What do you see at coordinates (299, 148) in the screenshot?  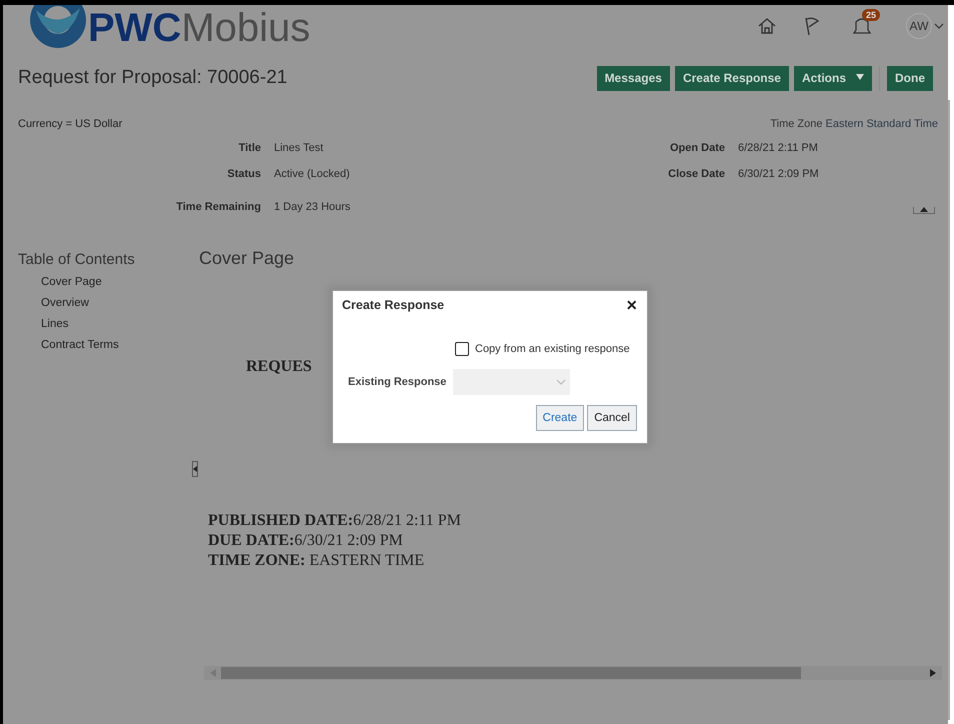 I see `field-value: Lines Test` at bounding box center [299, 148].